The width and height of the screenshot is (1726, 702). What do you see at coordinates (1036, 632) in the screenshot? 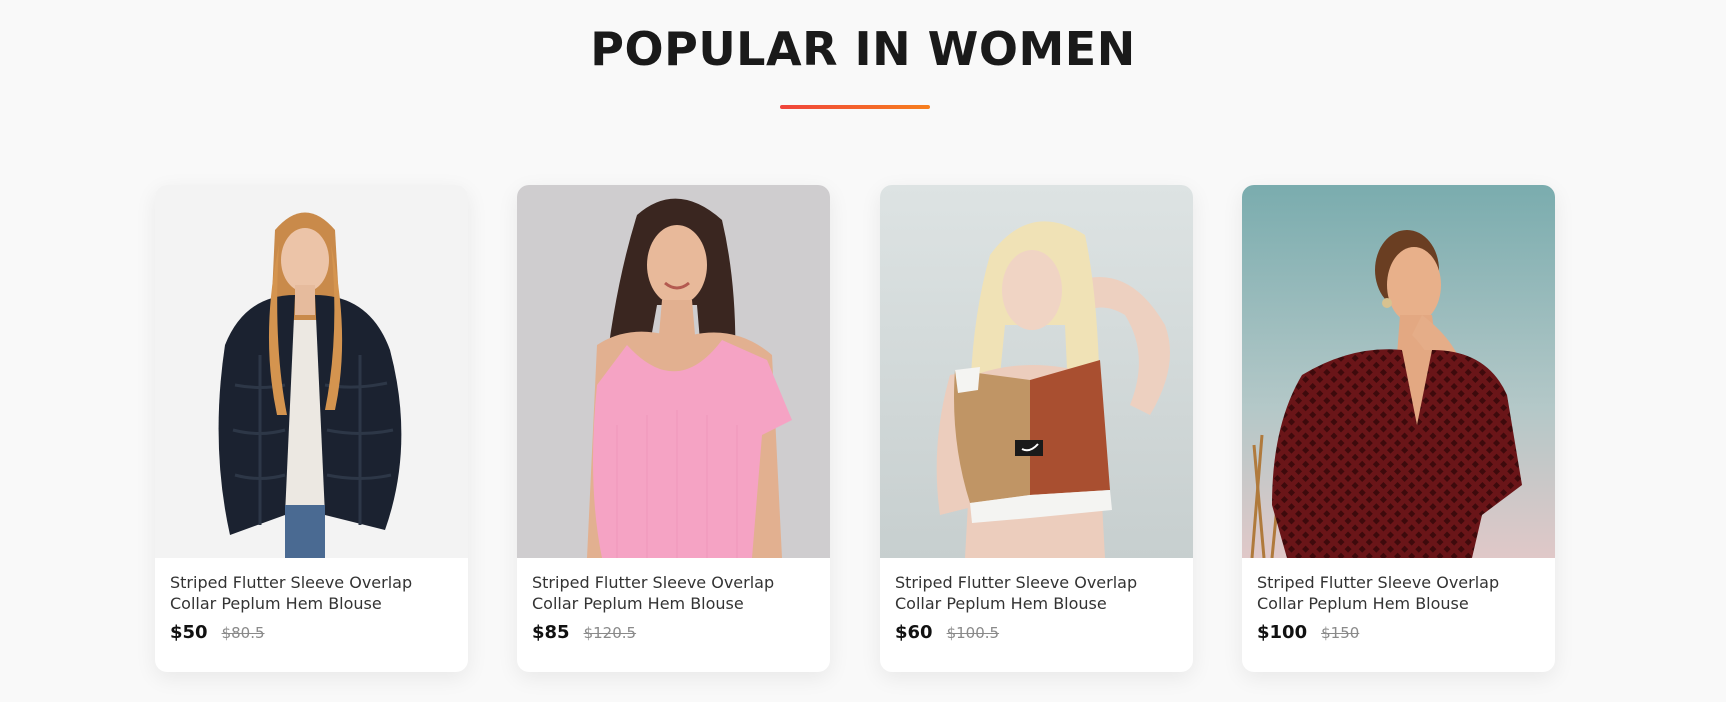
I see `price-row: $60 $100.5` at bounding box center [1036, 632].